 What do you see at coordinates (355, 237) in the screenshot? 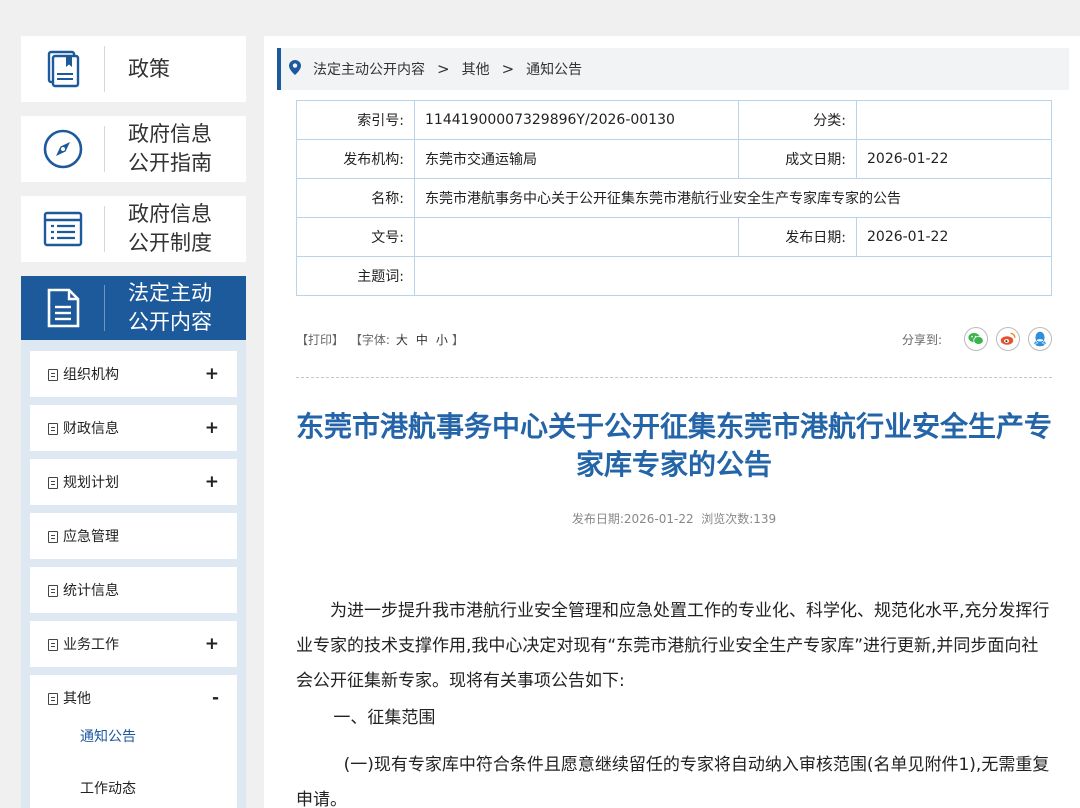
I see `docno-label: 文号:` at bounding box center [355, 237].